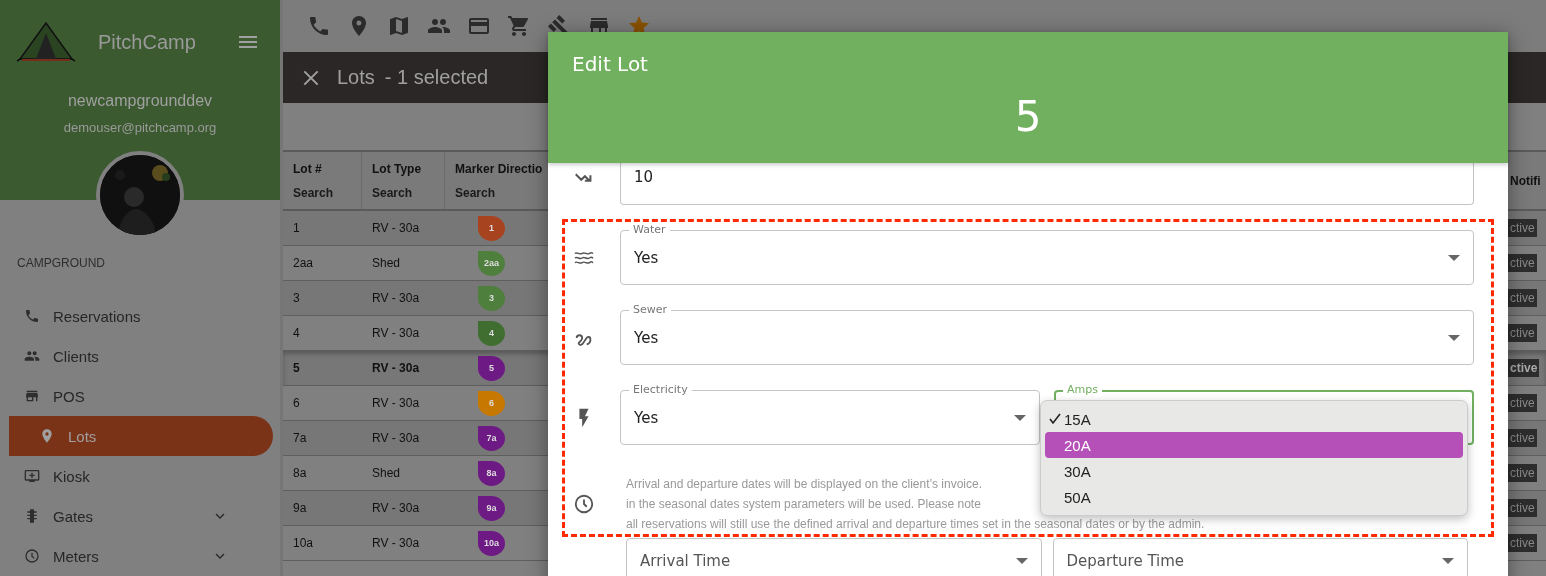  Describe the element at coordinates (519, 26) in the screenshot. I see `cart-icon` at that location.